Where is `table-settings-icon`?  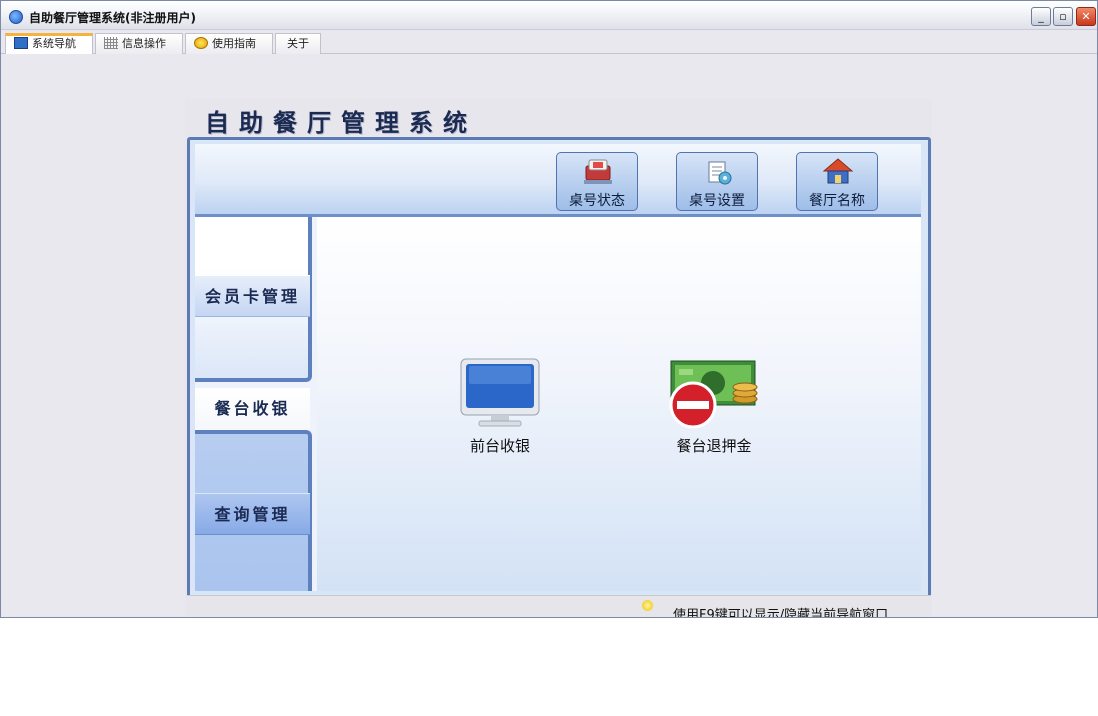 table-settings-icon is located at coordinates (720, 173).